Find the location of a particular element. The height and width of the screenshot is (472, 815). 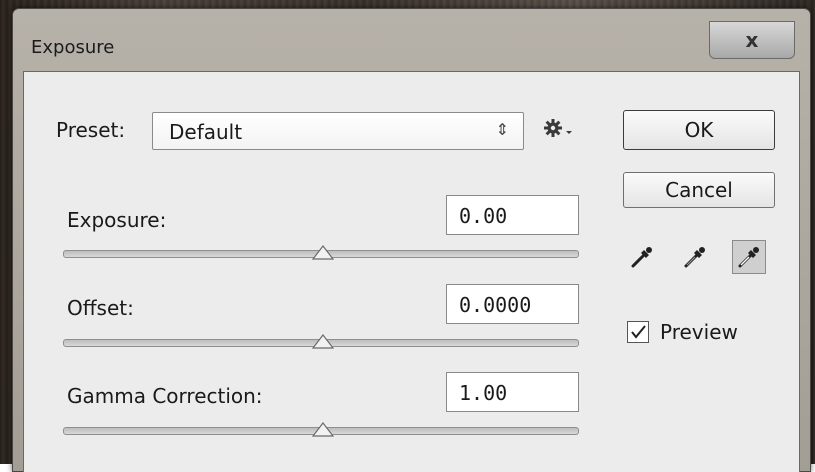

gear-menu-icon is located at coordinates (559, 130).